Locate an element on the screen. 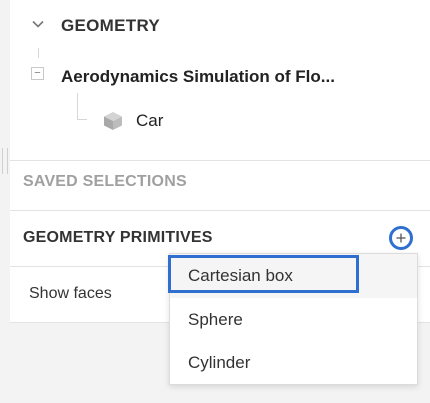 Image resolution: width=430 pixels, height=403 pixels. add-primitive-button is located at coordinates (401, 238).